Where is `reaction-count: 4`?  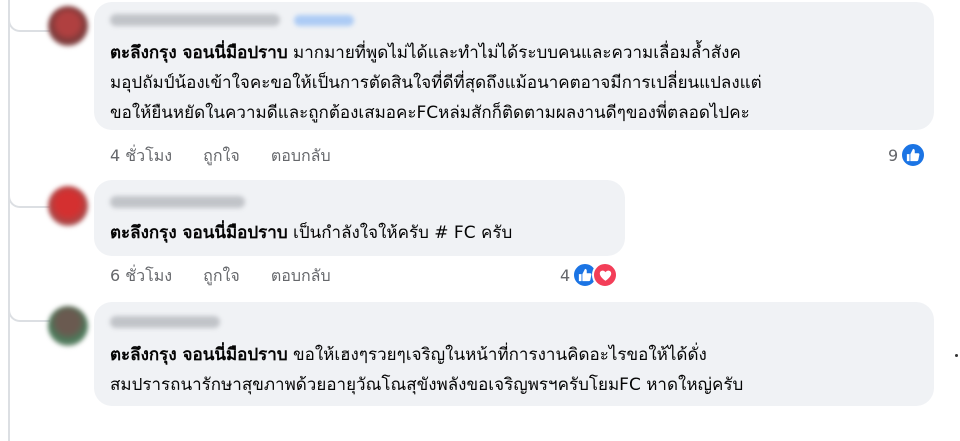
reaction-count: 4 is located at coordinates (565, 275).